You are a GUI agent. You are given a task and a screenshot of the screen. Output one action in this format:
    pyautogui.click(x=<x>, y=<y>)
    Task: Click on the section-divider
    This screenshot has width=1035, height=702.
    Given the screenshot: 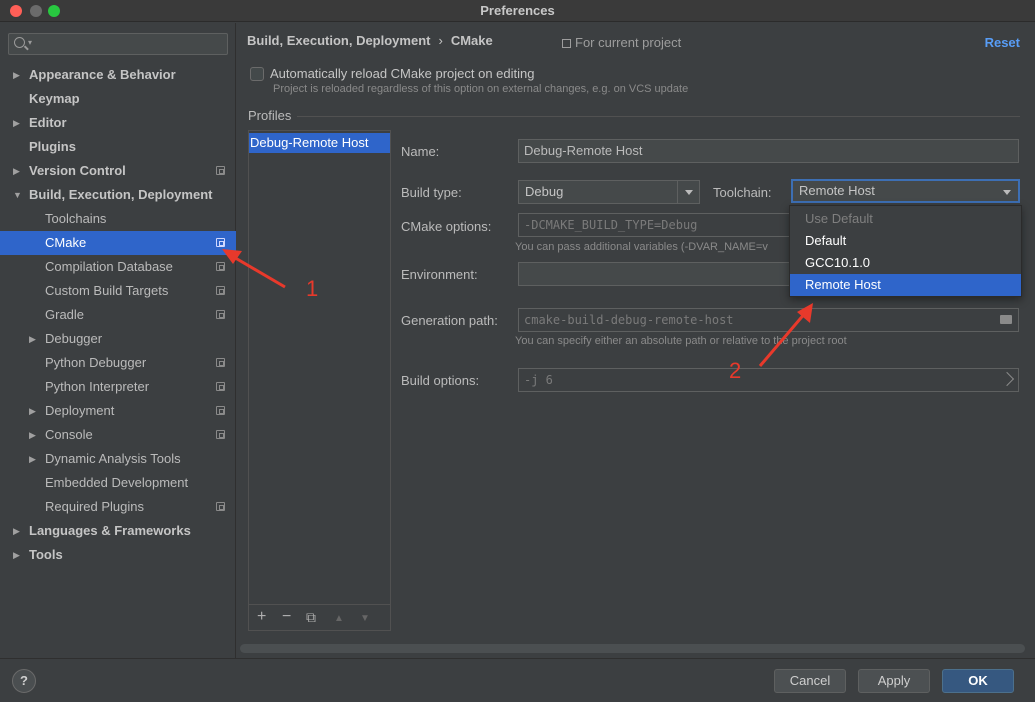 What is the action you would take?
    pyautogui.click(x=658, y=116)
    